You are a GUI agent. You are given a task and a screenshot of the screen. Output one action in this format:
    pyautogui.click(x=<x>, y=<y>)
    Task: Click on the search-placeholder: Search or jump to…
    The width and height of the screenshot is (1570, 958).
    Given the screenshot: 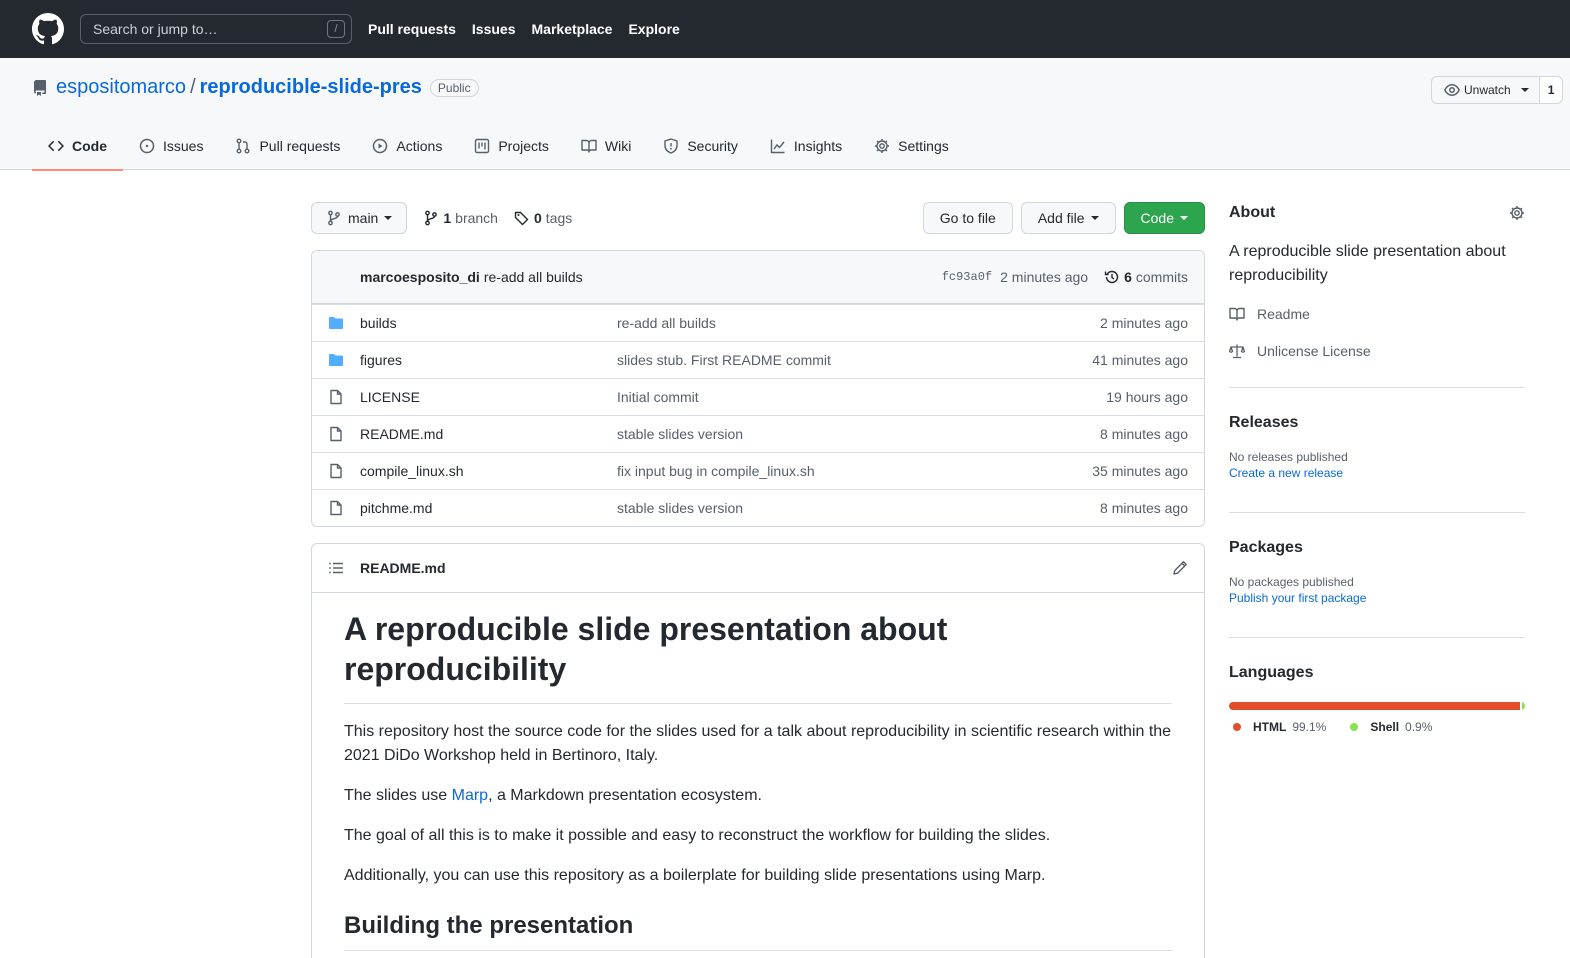 What is the action you would take?
    pyautogui.click(x=155, y=29)
    